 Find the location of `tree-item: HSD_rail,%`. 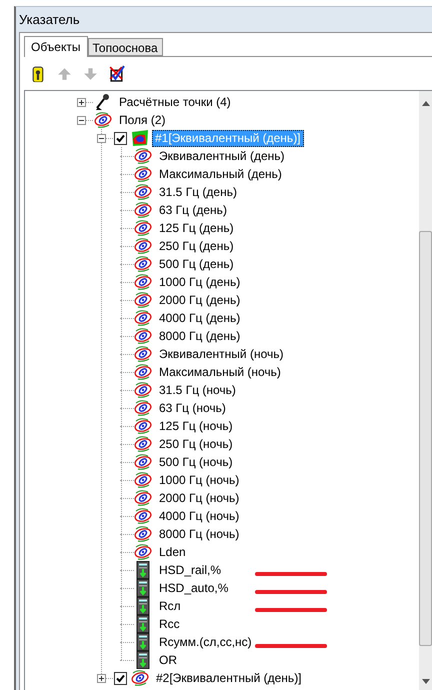

tree-item: HSD_rail,% is located at coordinates (190, 570).